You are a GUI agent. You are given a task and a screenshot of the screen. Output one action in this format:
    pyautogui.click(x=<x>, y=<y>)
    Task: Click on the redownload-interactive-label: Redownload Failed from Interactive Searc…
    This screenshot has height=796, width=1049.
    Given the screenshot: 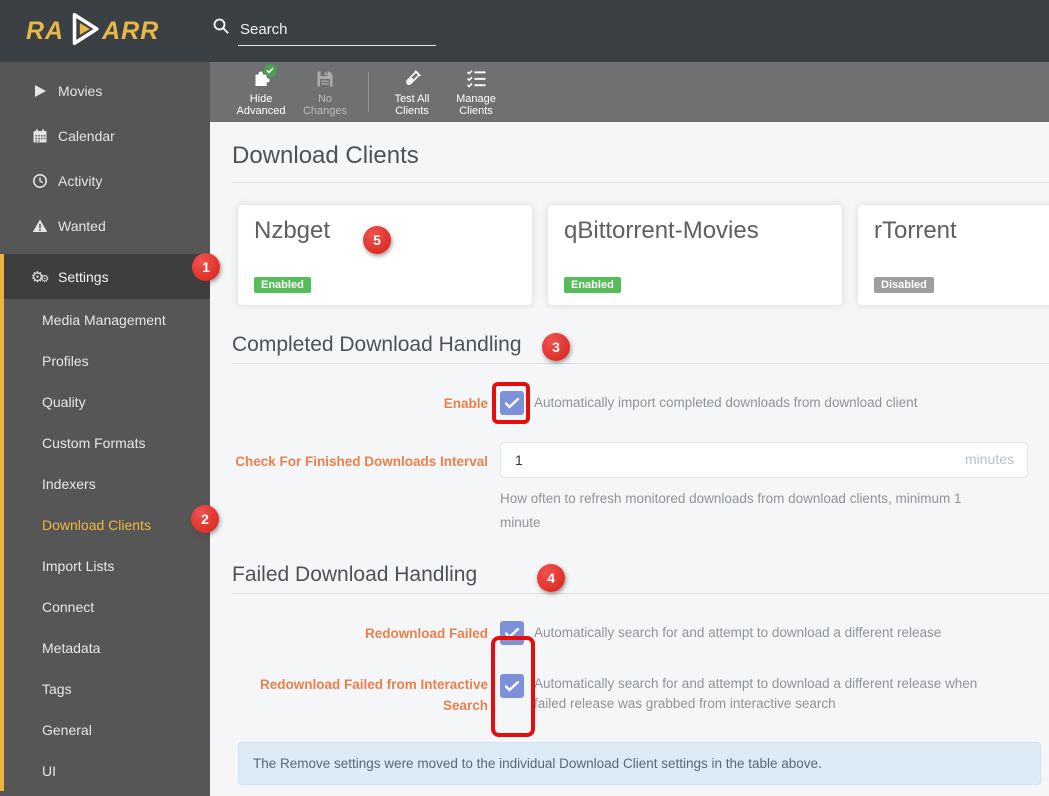 What is the action you would take?
    pyautogui.click(x=373, y=695)
    